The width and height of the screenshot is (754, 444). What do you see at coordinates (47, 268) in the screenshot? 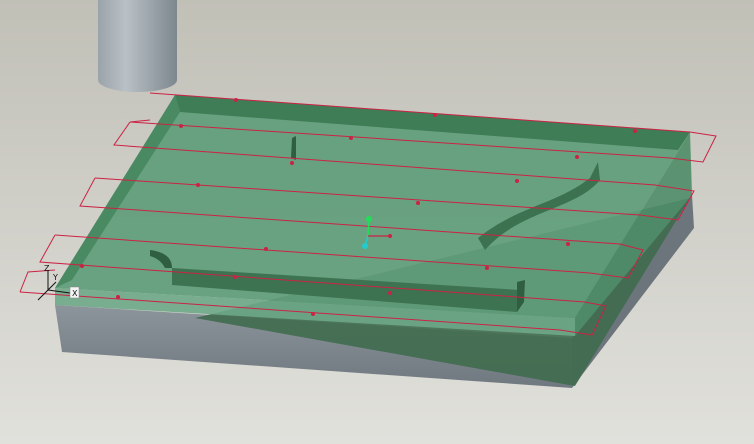
I see `axis-z-label: Z` at bounding box center [47, 268].